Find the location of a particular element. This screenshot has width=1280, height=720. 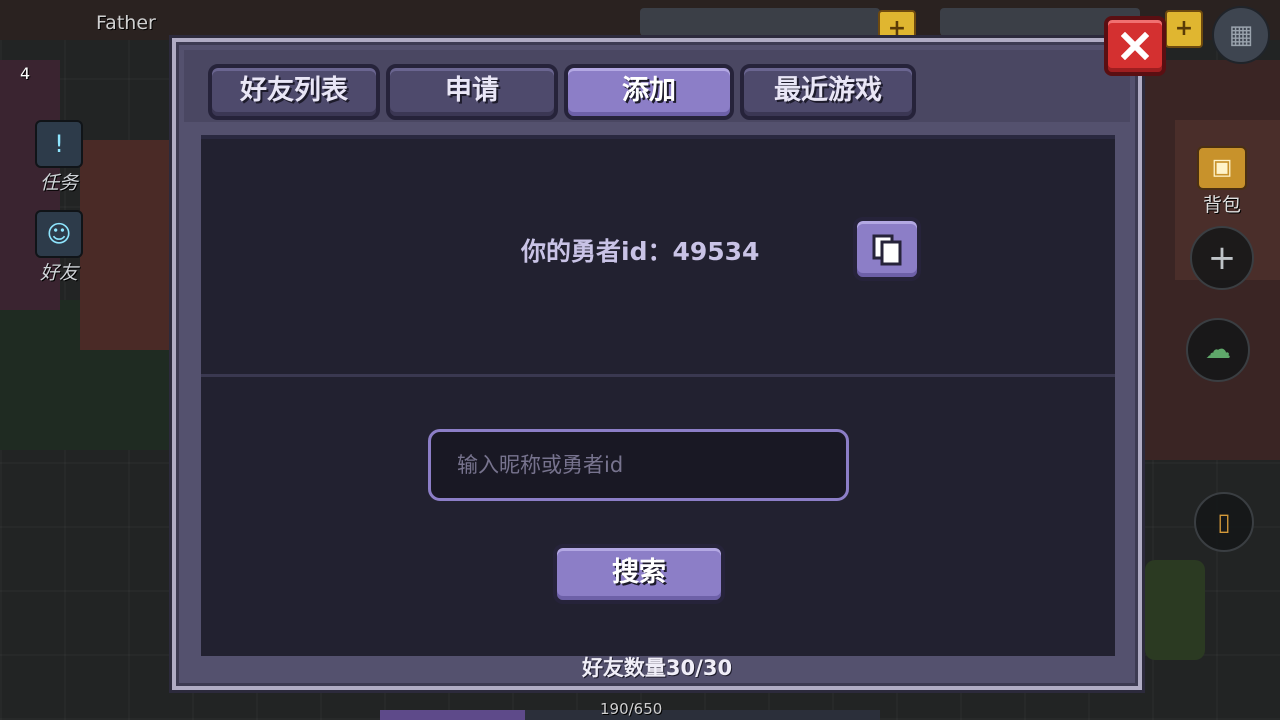

tab-bar: 好友列表 申请 添加 最近游戏 is located at coordinates (657, 86).